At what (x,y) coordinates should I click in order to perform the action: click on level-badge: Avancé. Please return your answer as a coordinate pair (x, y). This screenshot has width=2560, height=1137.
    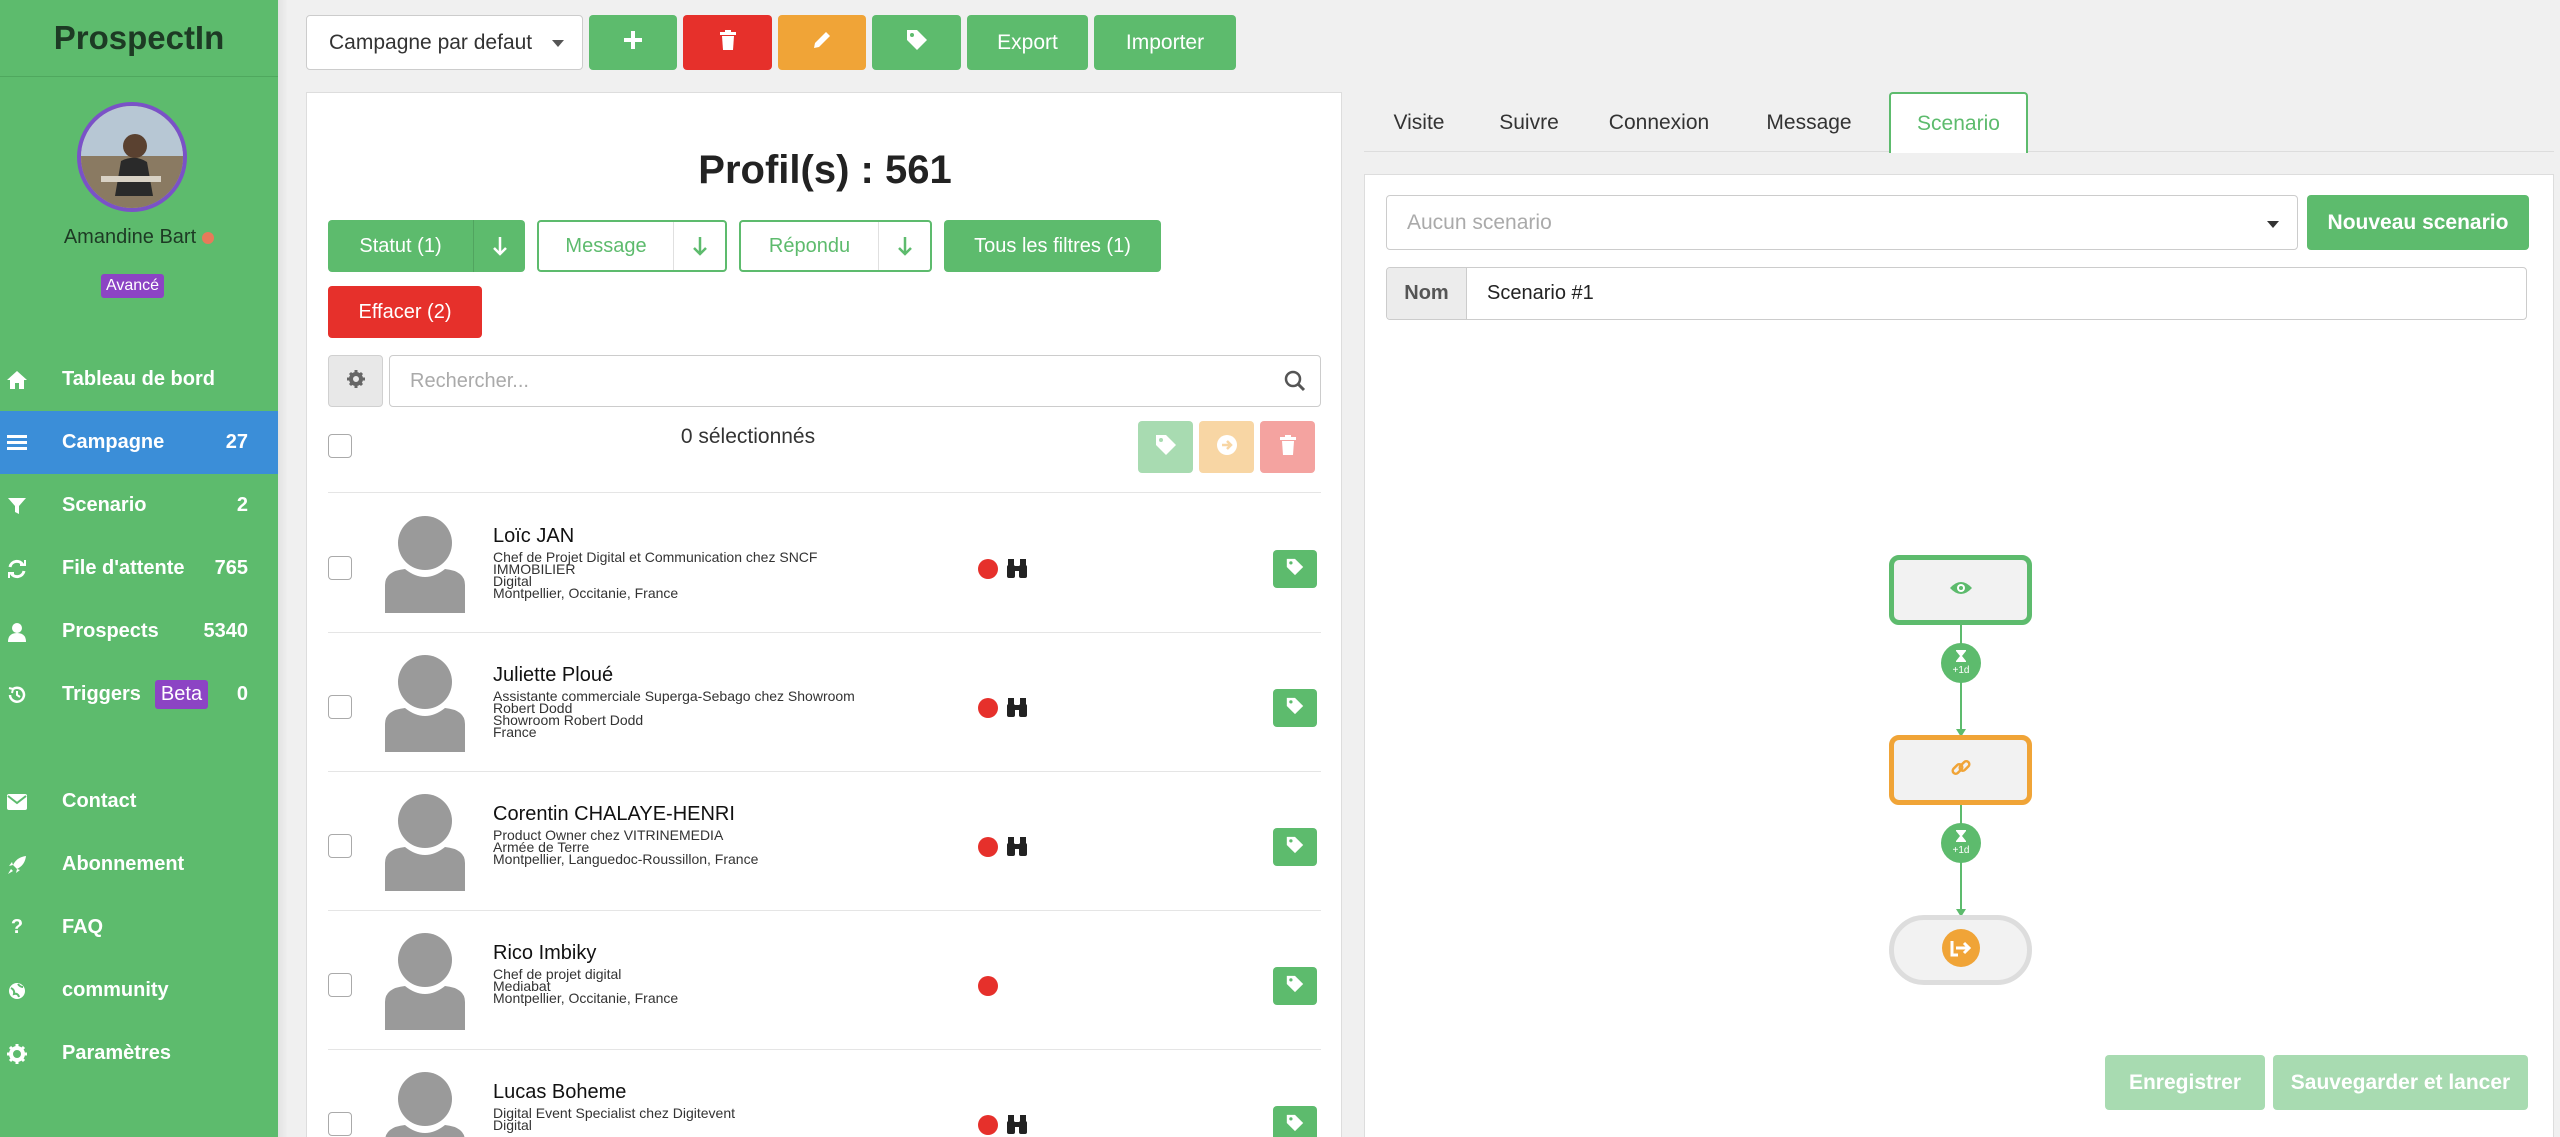
    Looking at the image, I should click on (133, 286).